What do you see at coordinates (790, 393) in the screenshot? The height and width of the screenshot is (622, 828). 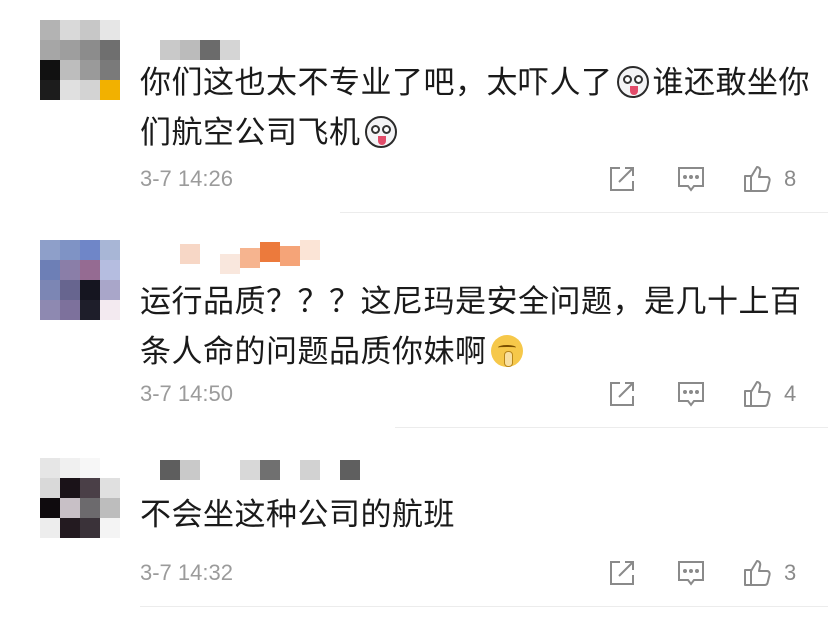 I see `like-count: 4` at bounding box center [790, 393].